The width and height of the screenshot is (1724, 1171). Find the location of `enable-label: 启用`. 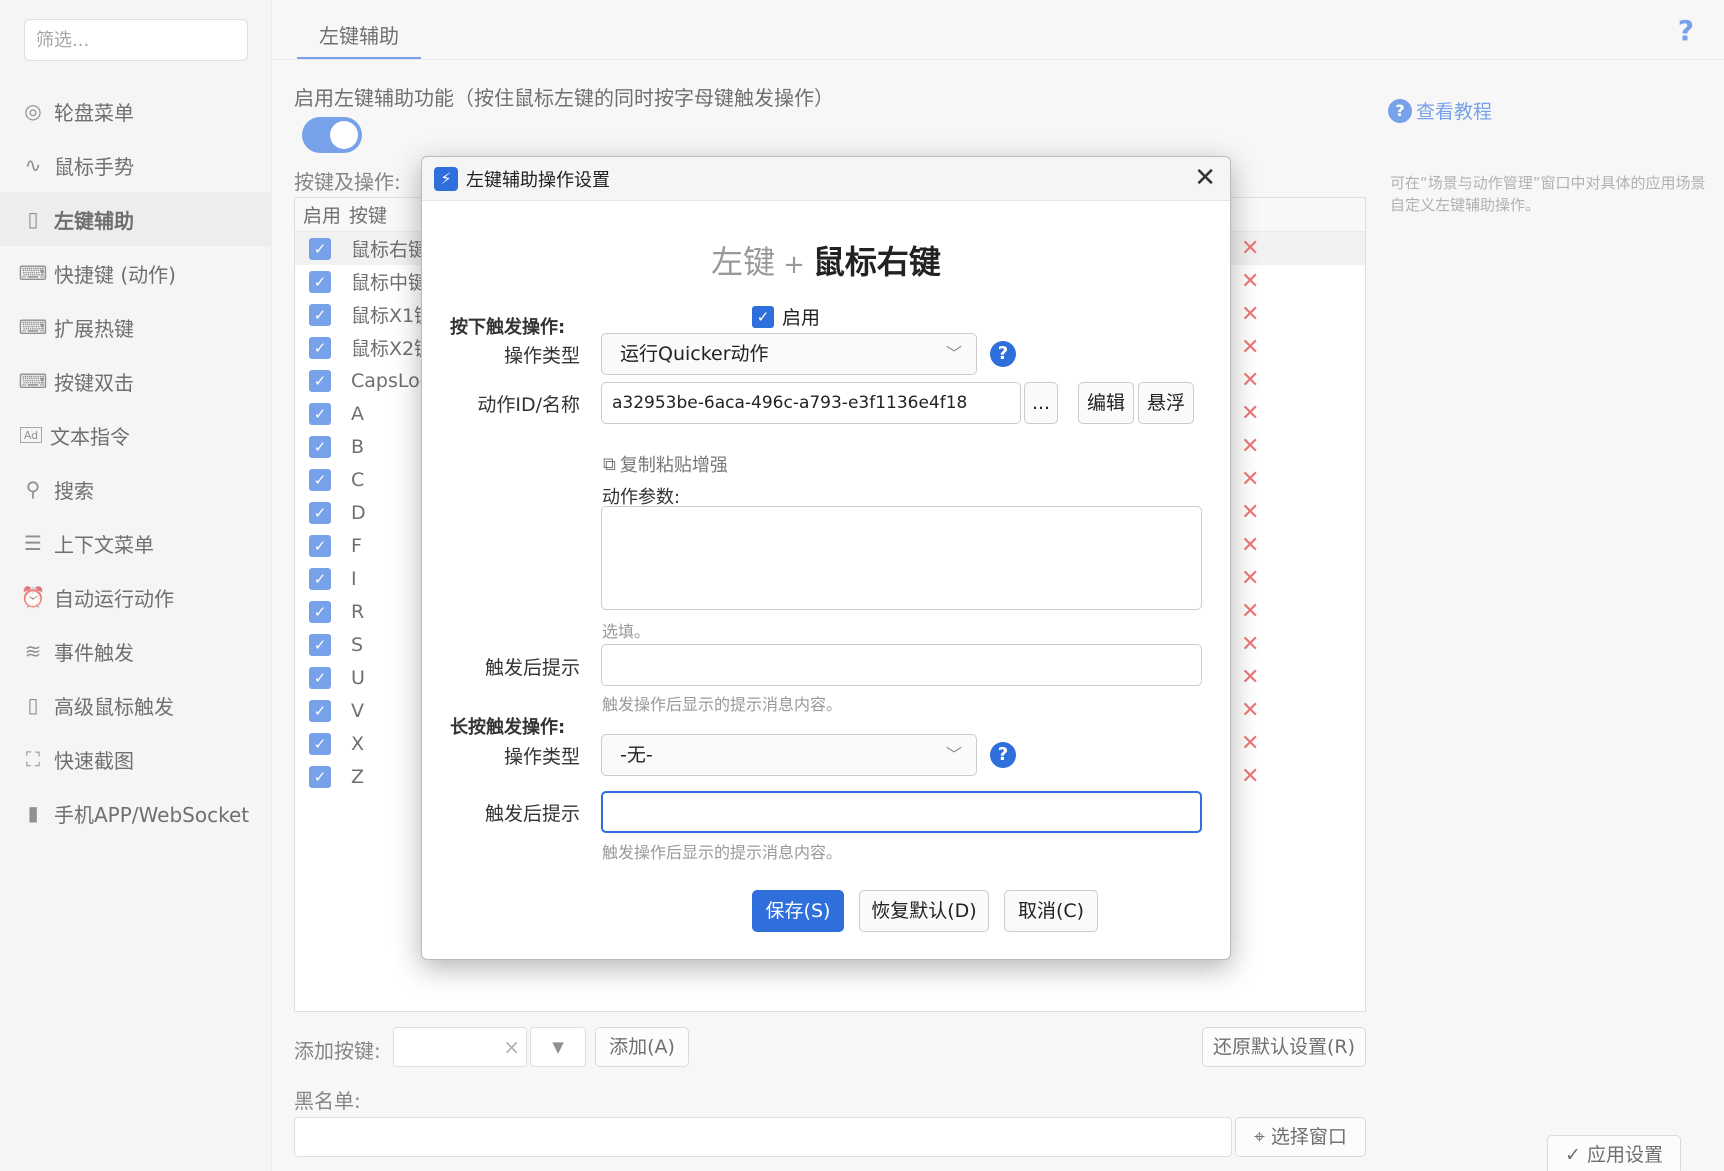

enable-label: 启用 is located at coordinates (801, 318).